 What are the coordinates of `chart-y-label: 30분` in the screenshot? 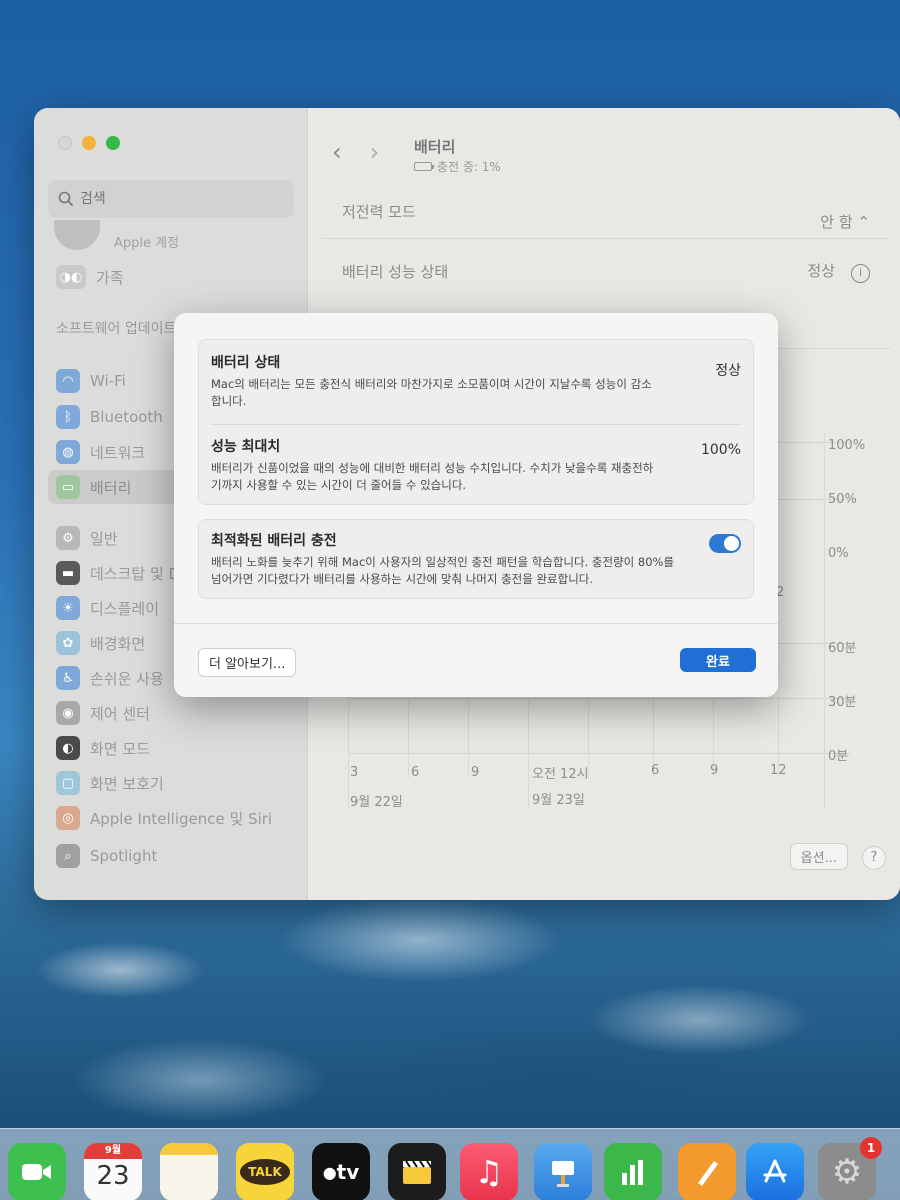 It's located at (842, 702).